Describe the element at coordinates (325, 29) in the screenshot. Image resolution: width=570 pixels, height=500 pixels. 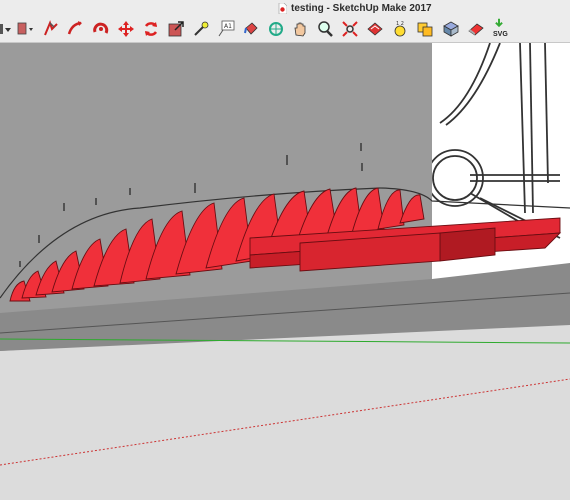
I see `zoom-icon` at that location.